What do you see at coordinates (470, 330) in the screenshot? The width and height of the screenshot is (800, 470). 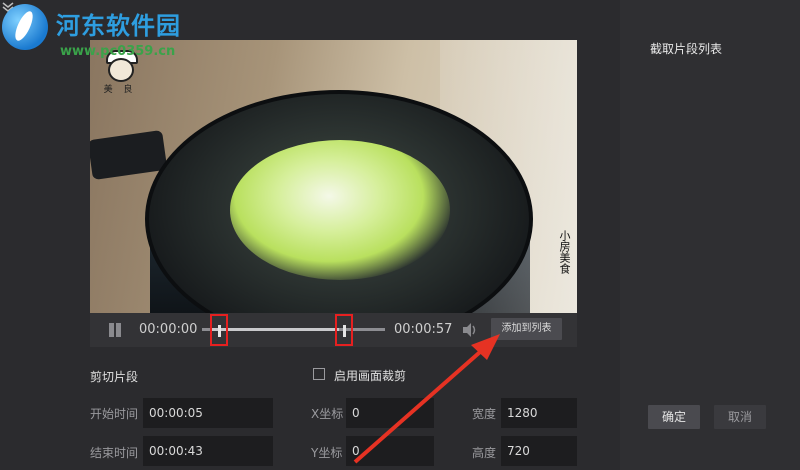 I see `volume-icon` at bounding box center [470, 330].